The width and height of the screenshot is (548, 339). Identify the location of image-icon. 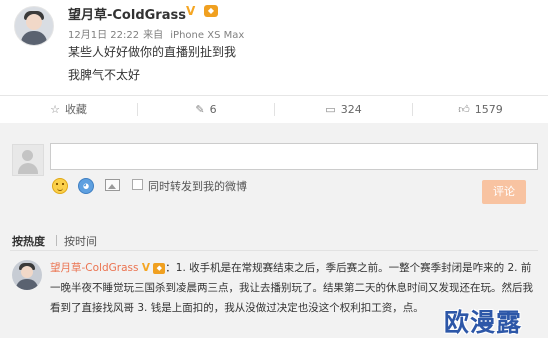
(112, 185).